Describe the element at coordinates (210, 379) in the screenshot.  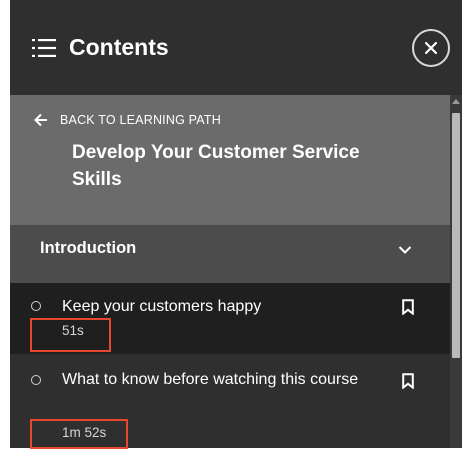
I see `item-title: What to know before watching this course` at that location.